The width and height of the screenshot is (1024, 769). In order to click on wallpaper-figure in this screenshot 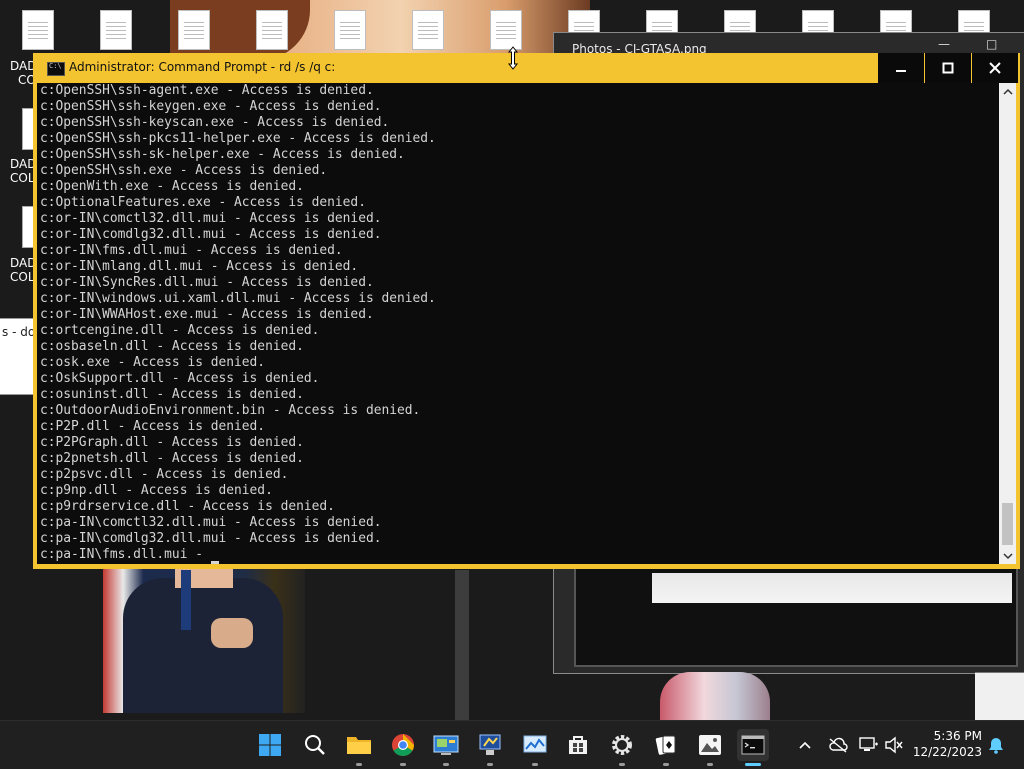, I will do `click(715, 697)`.